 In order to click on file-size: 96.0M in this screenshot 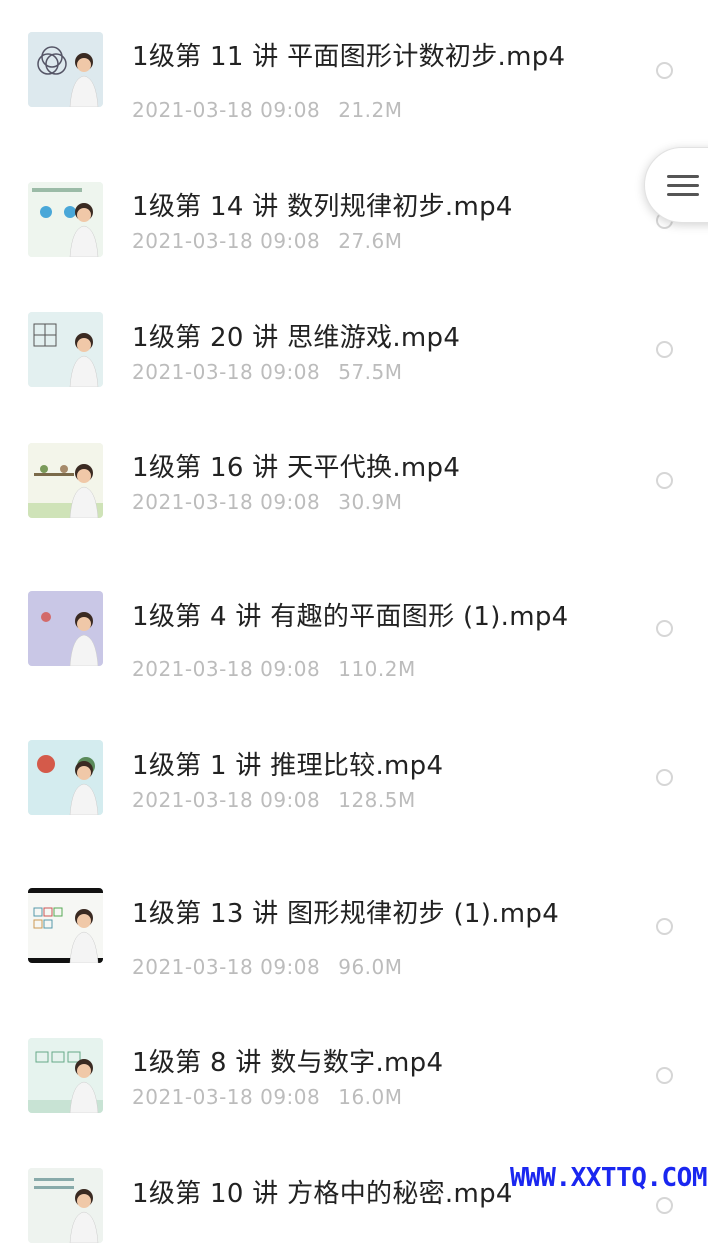, I will do `click(370, 967)`.